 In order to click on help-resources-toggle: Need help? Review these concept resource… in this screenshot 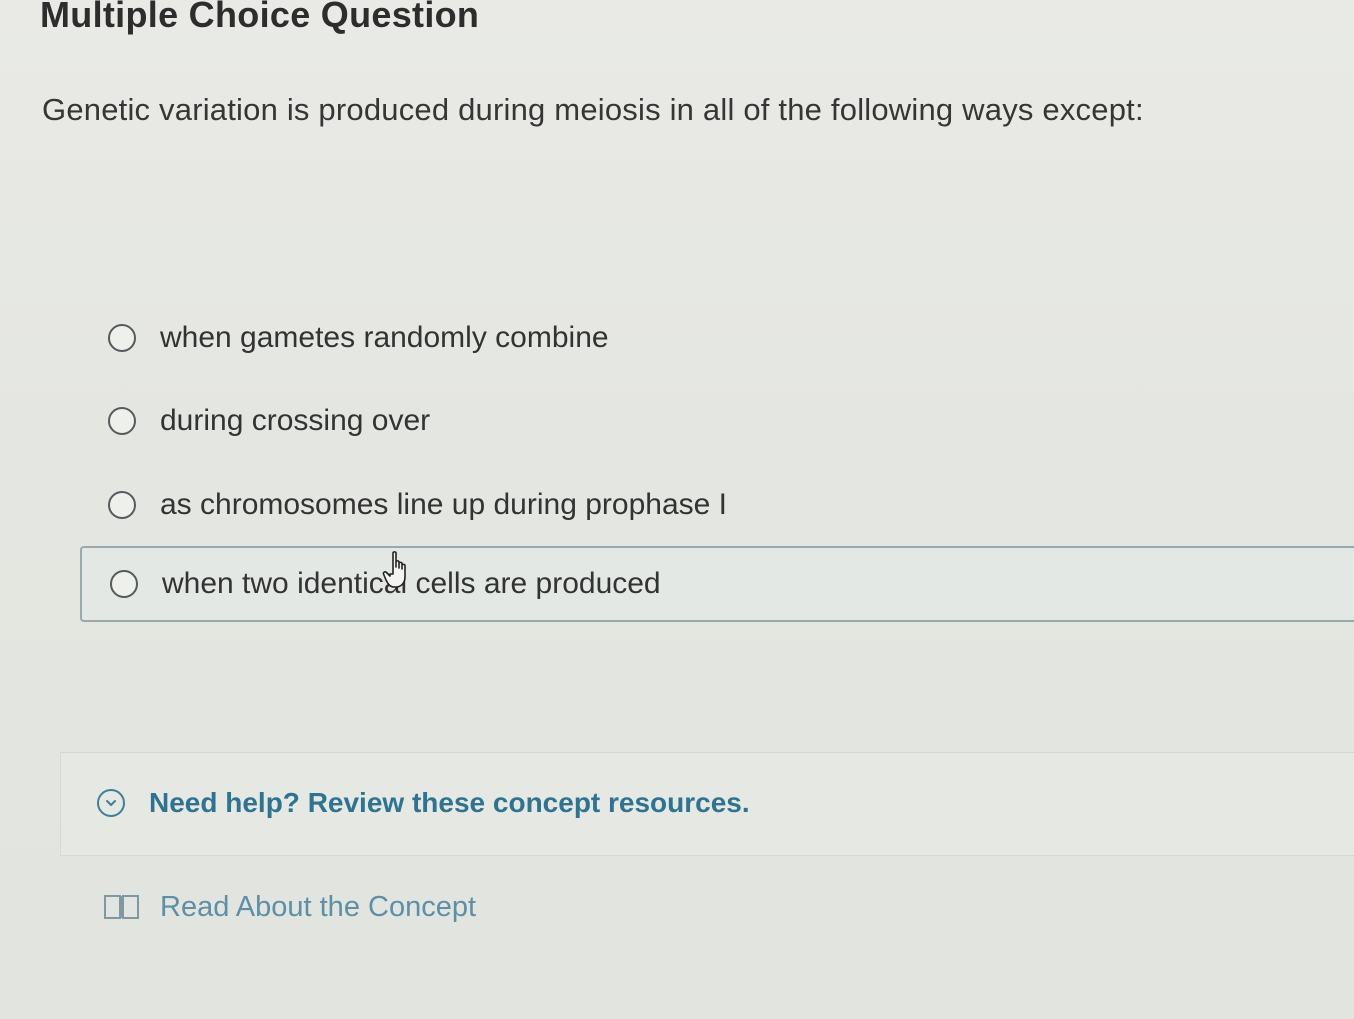, I will do `click(423, 803)`.